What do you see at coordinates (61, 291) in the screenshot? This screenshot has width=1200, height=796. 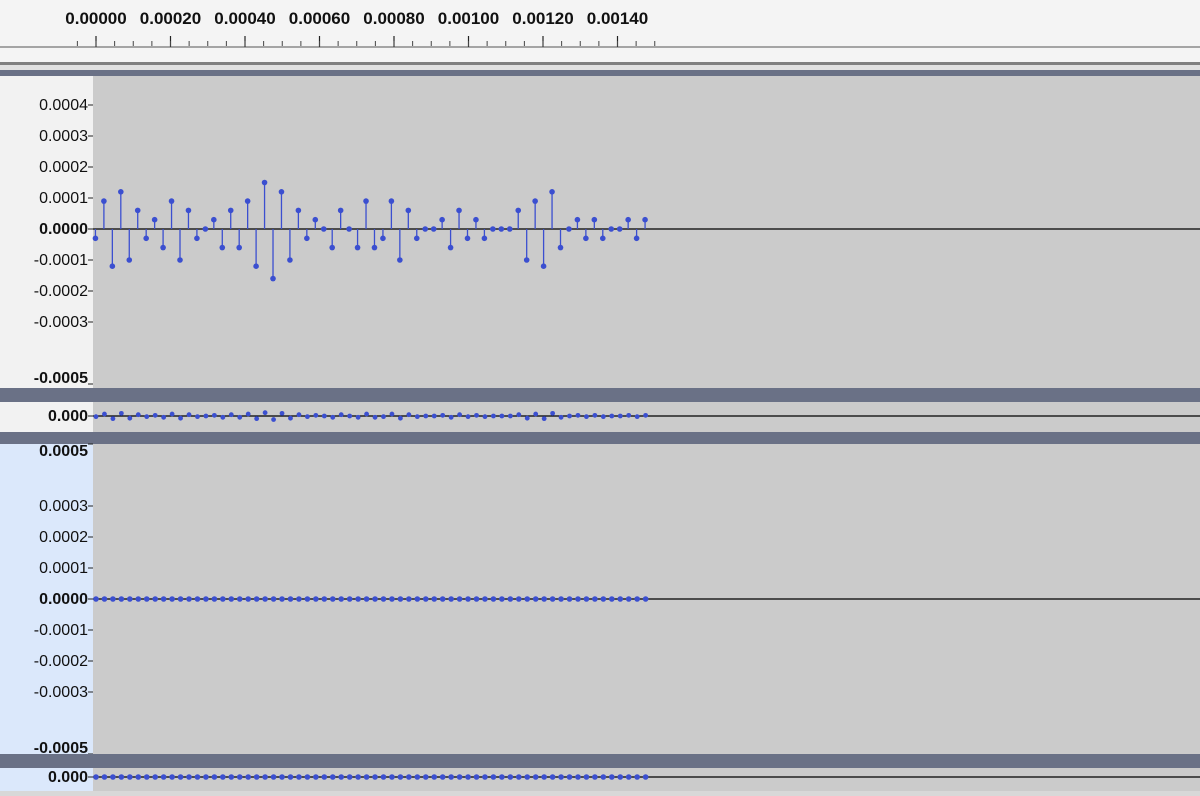 I see `y-tick-label: -0.0002` at bounding box center [61, 291].